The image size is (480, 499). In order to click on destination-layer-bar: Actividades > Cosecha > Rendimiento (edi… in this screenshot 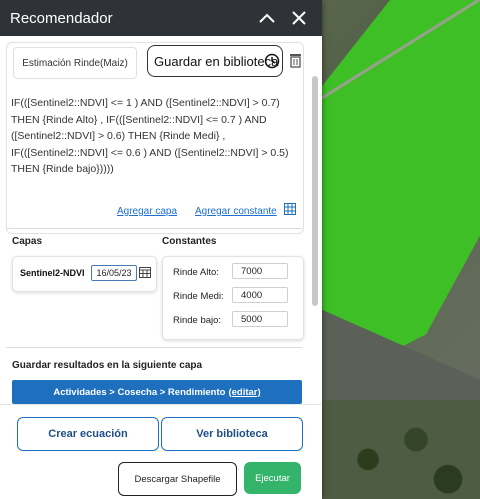, I will do `click(157, 392)`.